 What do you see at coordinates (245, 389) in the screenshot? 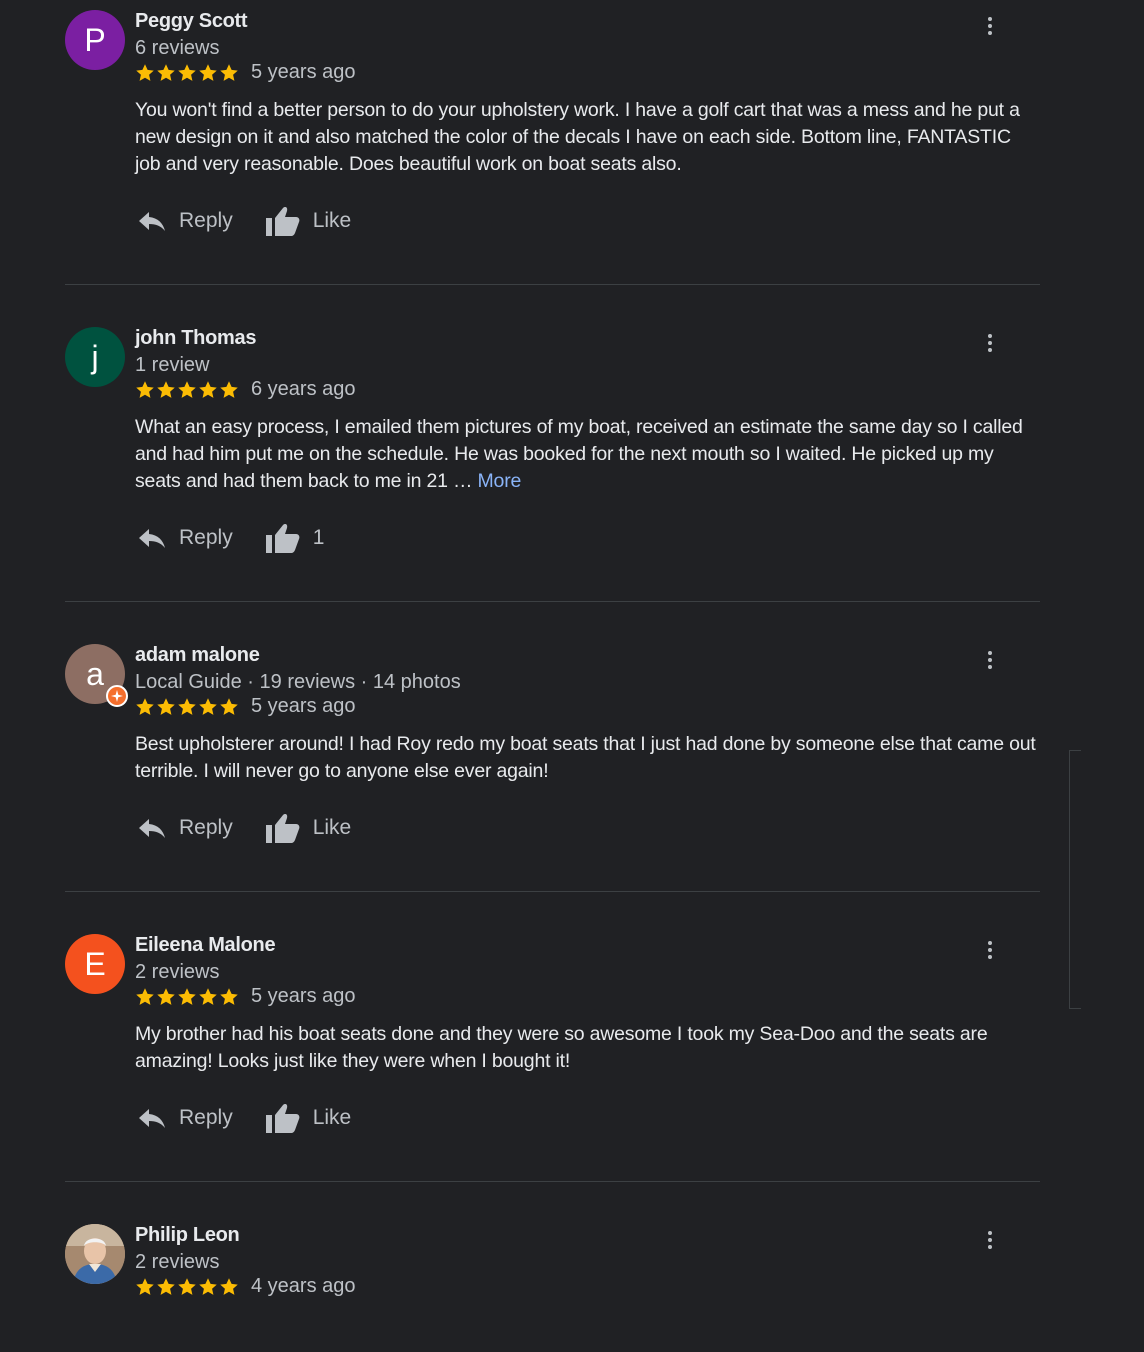
I see `rating-row: 6 years ago` at bounding box center [245, 389].